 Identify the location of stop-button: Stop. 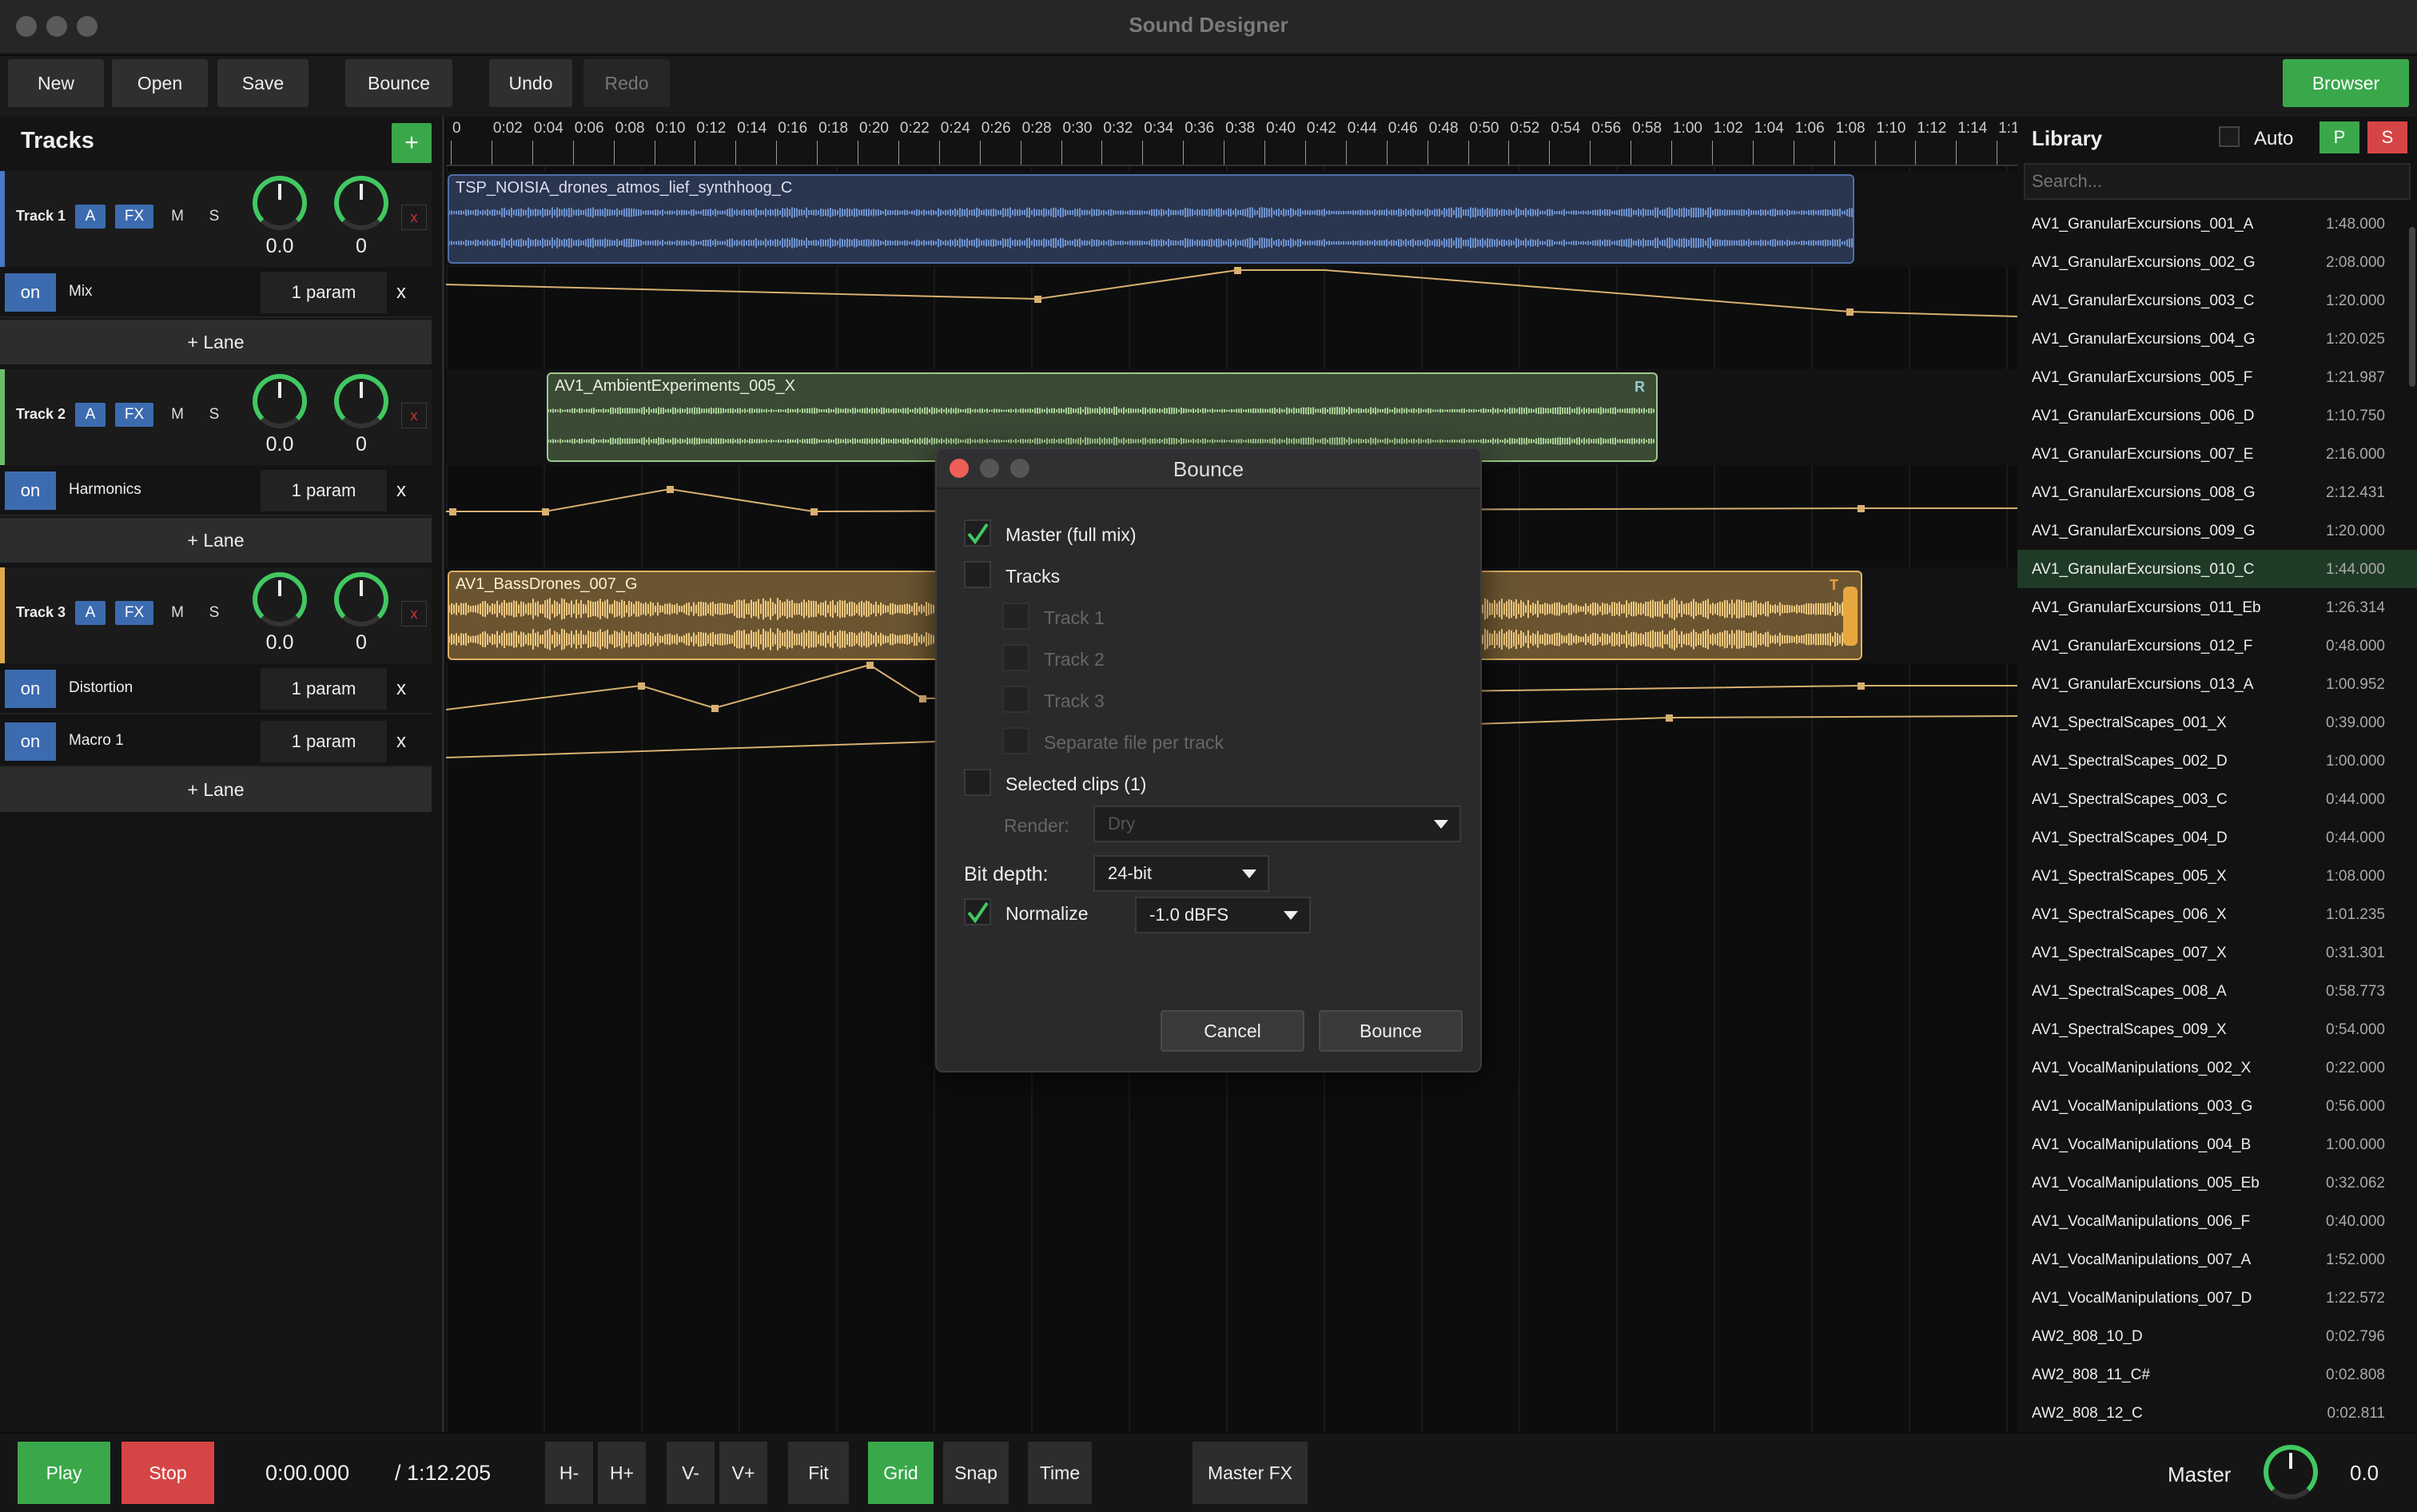
(167, 1473).